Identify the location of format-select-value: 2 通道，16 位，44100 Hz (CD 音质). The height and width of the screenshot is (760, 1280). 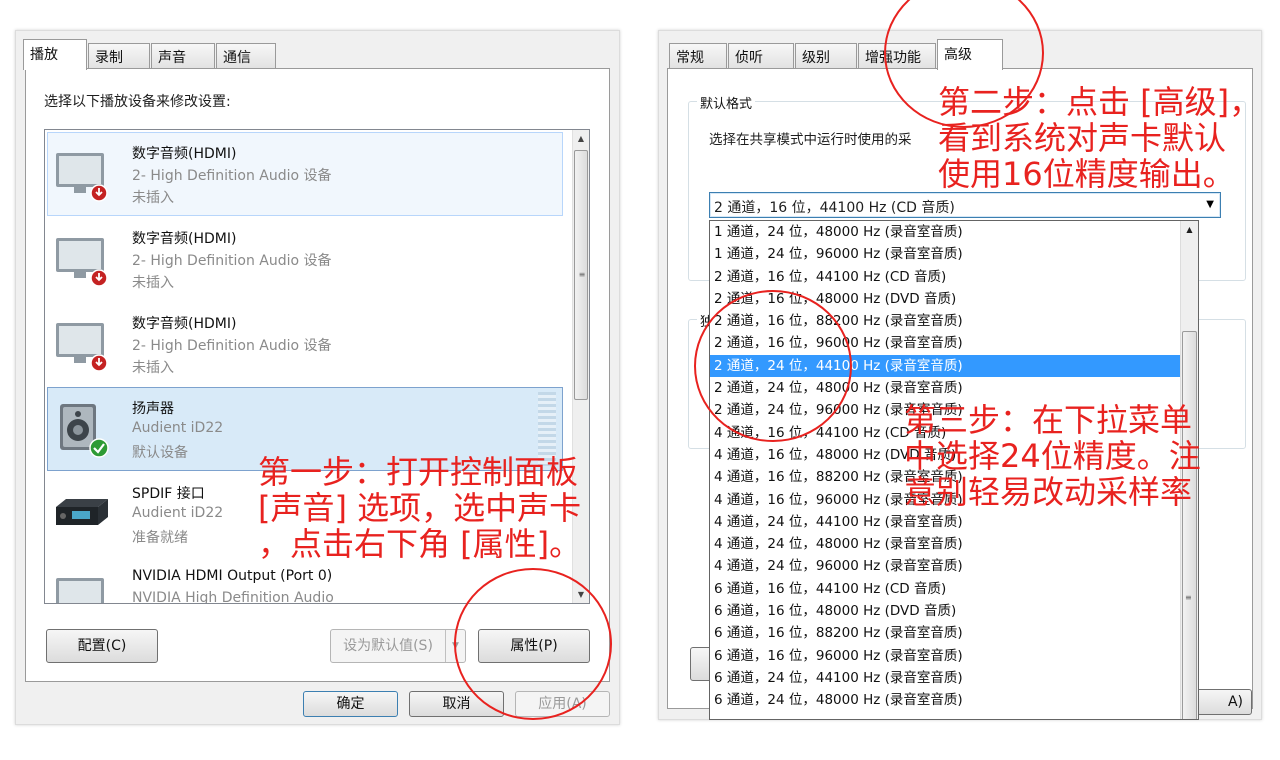
(834, 208).